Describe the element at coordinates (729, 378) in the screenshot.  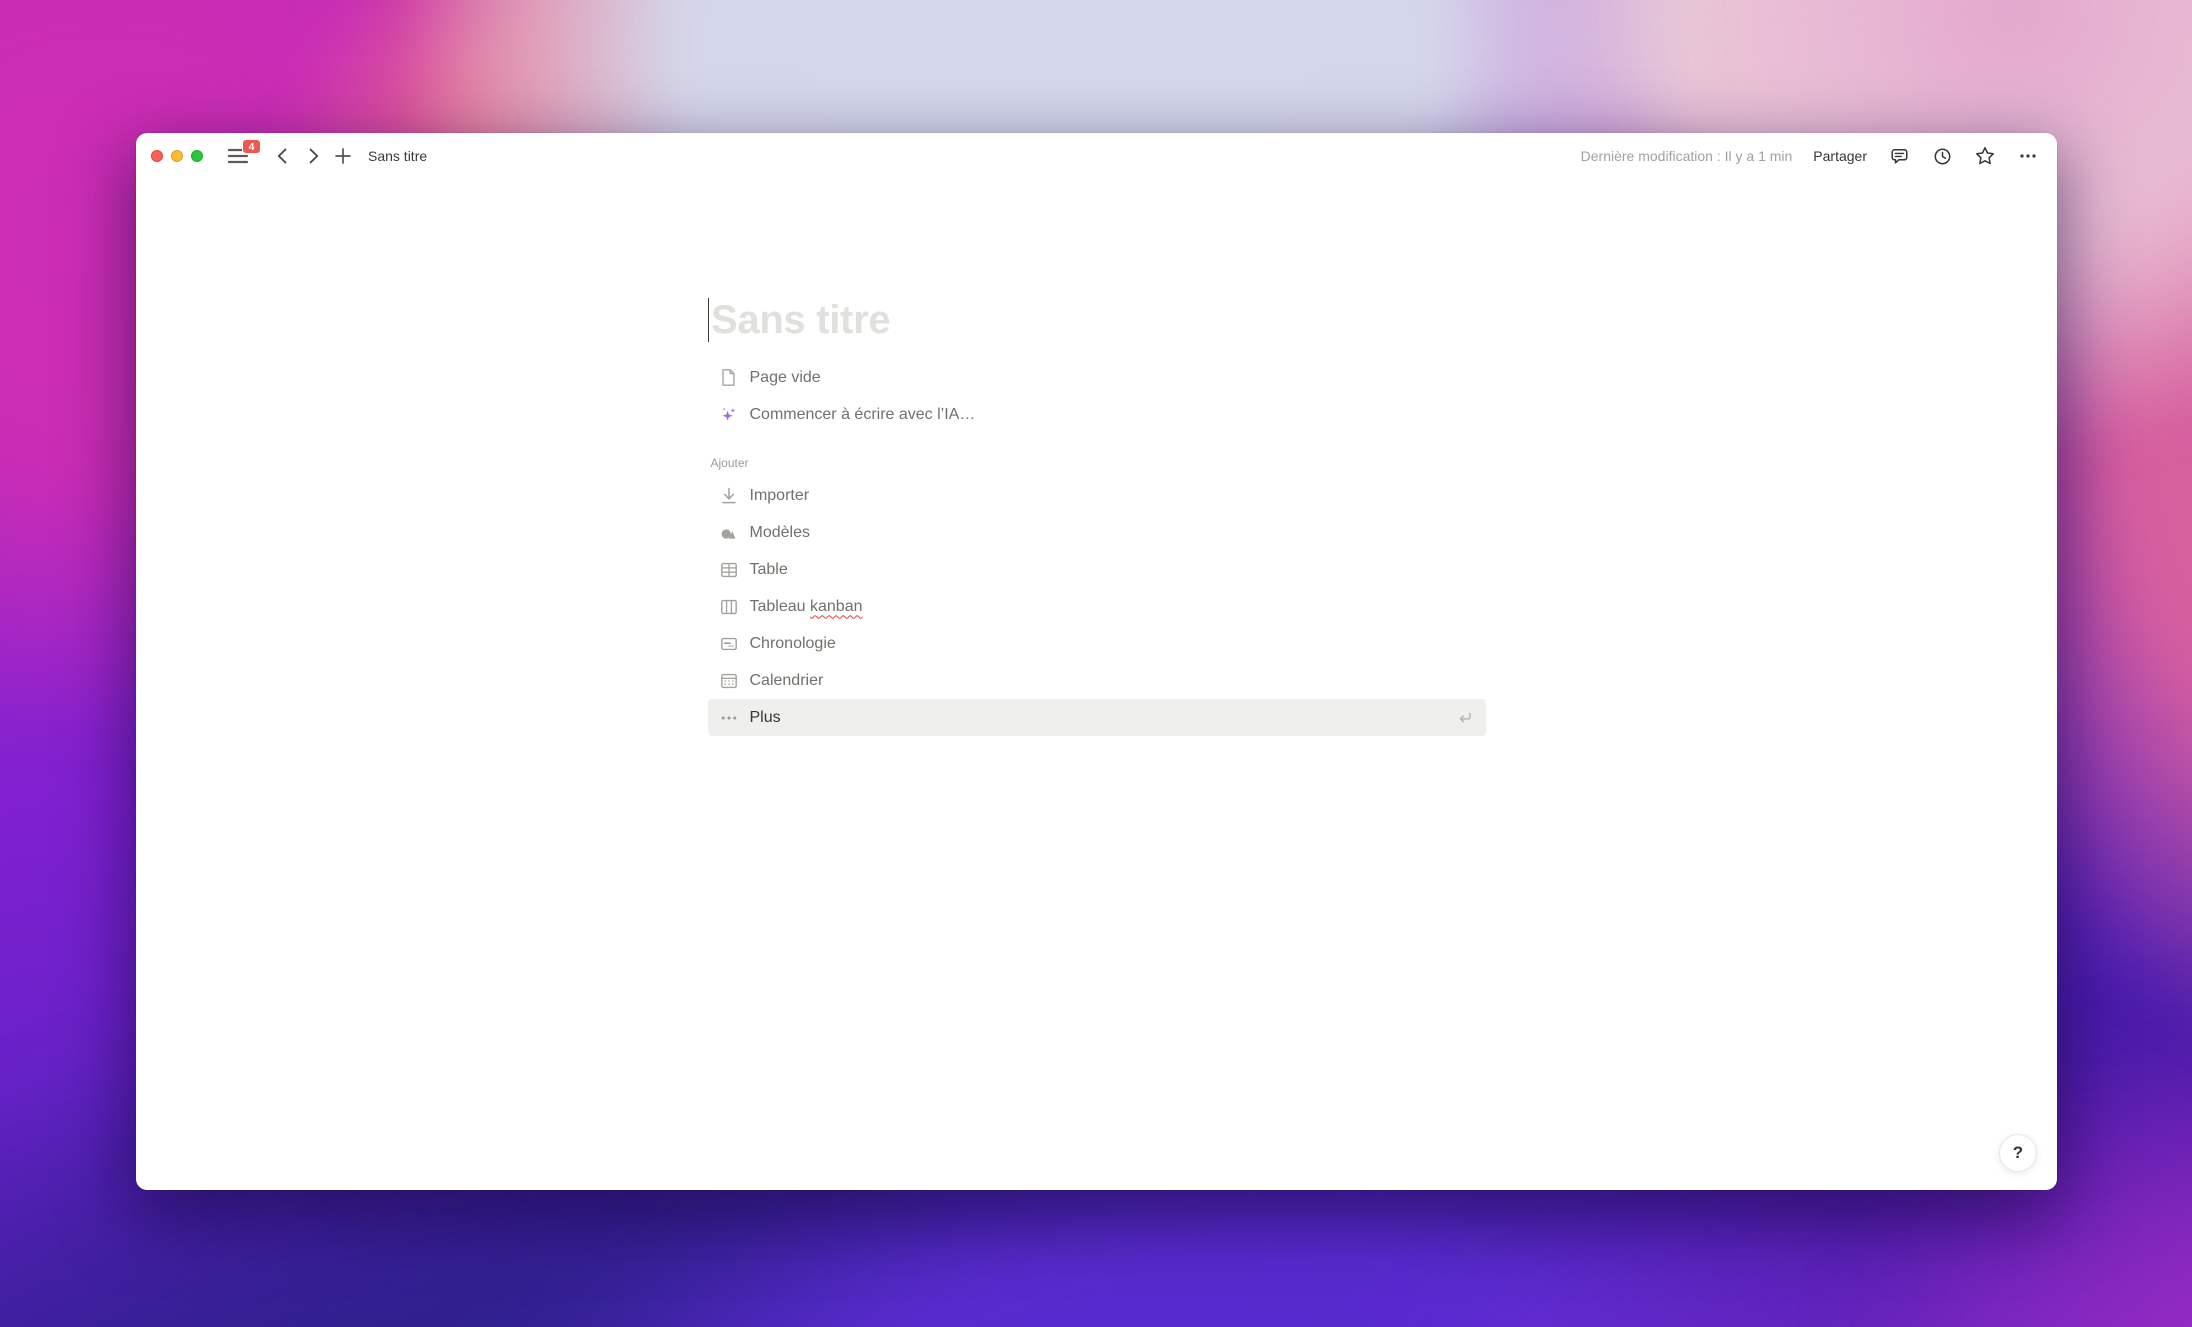
I see `page-icon` at that location.